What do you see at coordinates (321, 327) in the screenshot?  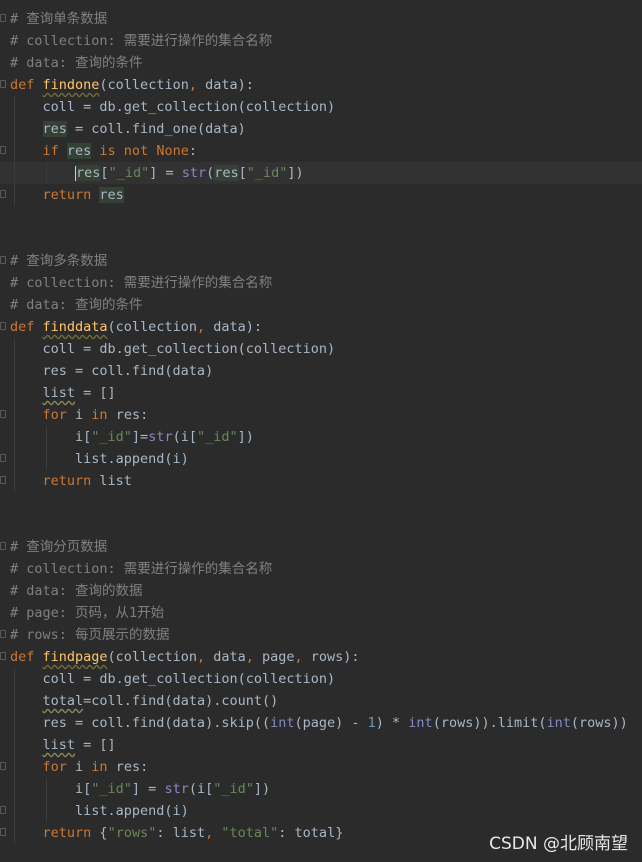 I see `code-line: def finddata(collection, data):` at bounding box center [321, 327].